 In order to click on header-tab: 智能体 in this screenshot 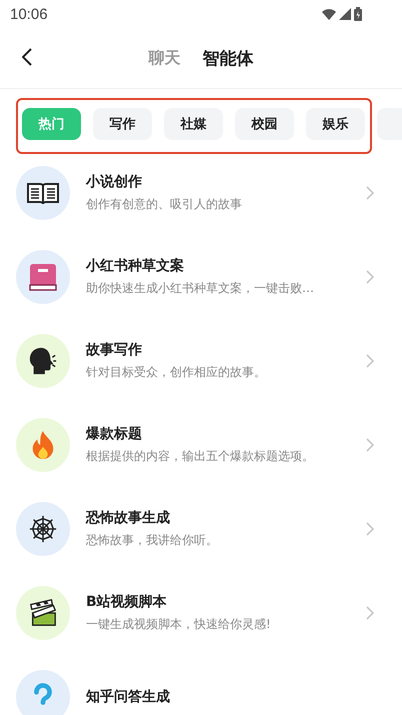, I will do `click(228, 58)`.